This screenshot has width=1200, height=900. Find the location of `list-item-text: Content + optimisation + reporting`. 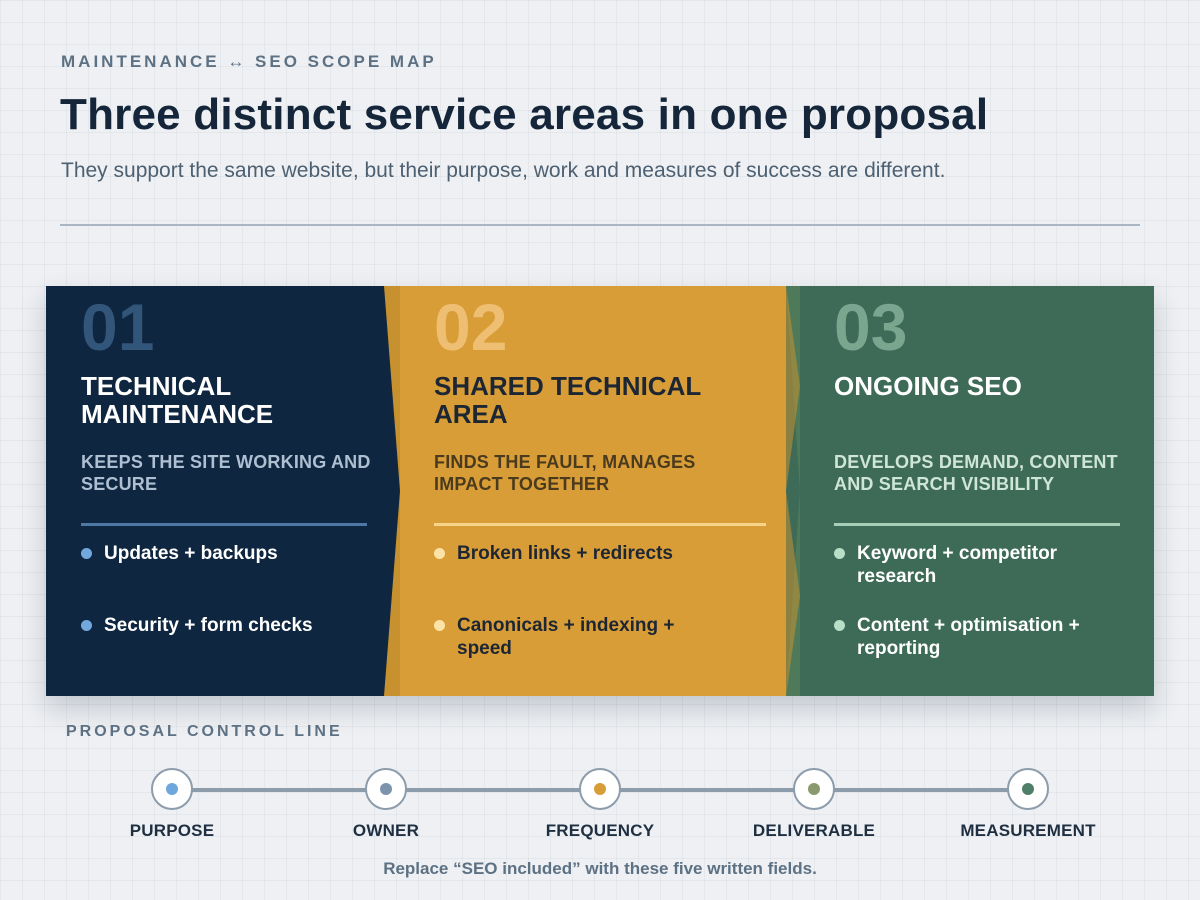

list-item-text: Content + optimisation + reporting is located at coordinates (968, 637).